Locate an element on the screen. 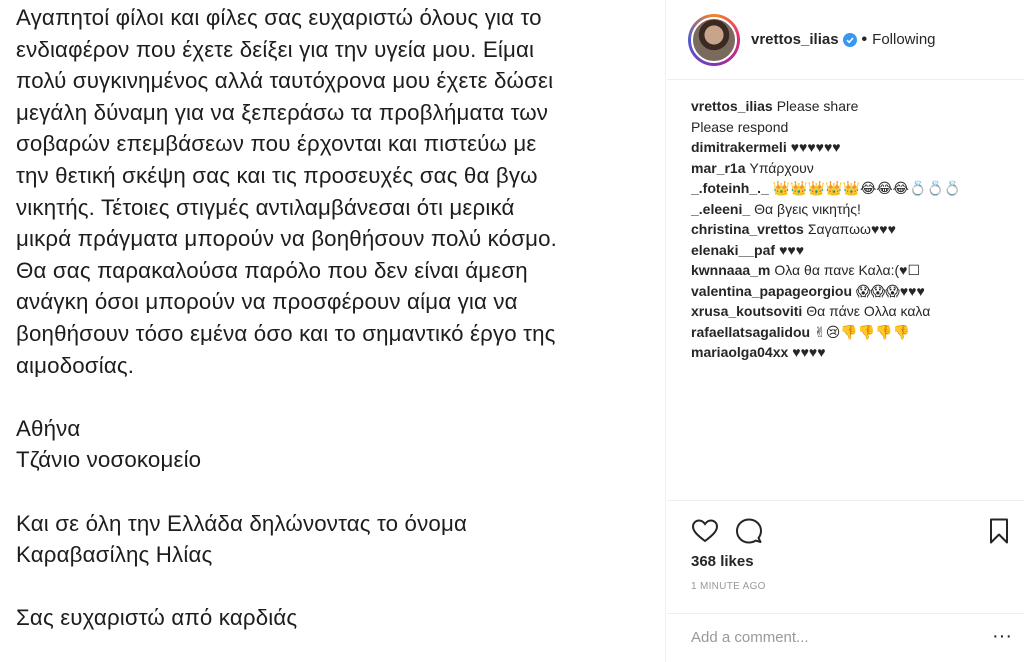  verified-badge-icon is located at coordinates (849, 39).